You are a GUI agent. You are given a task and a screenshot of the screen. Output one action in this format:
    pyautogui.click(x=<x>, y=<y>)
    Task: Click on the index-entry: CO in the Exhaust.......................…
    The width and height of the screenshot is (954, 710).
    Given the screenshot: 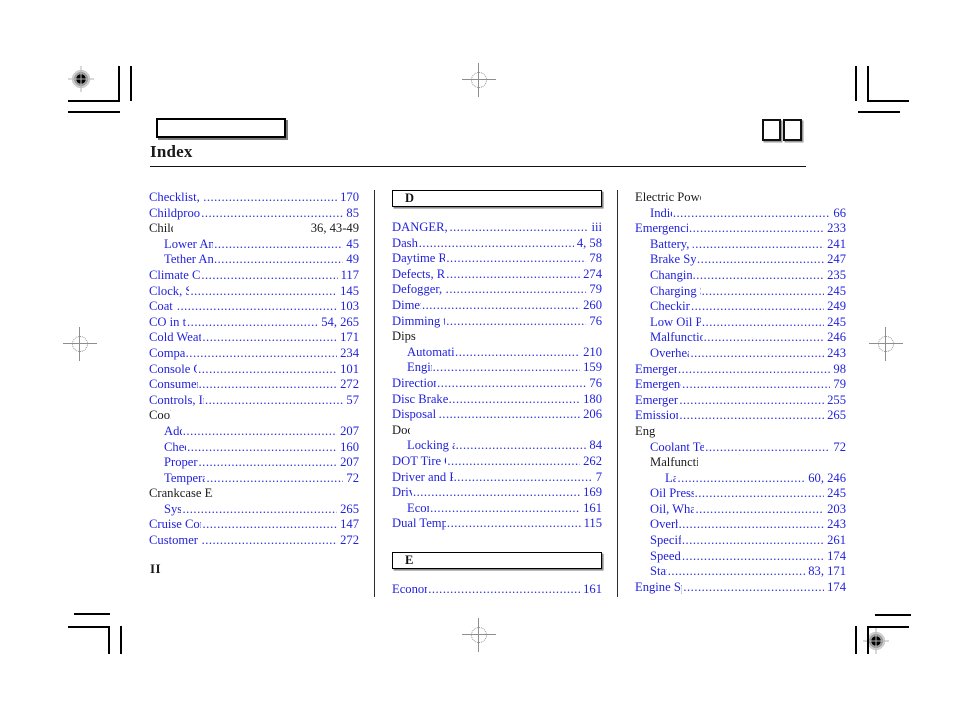 What is the action you would take?
    pyautogui.click(x=254, y=323)
    